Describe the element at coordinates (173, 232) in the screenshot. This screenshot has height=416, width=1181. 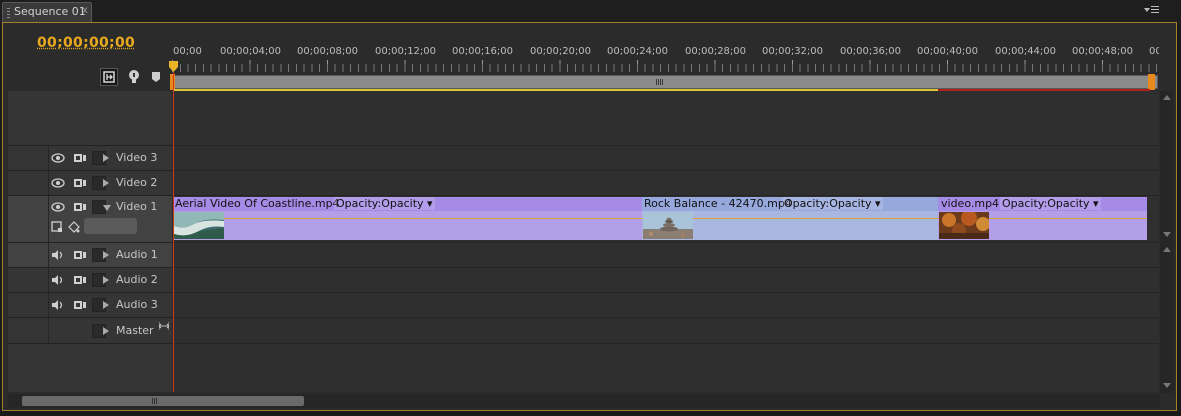
I see `playhead-line` at that location.